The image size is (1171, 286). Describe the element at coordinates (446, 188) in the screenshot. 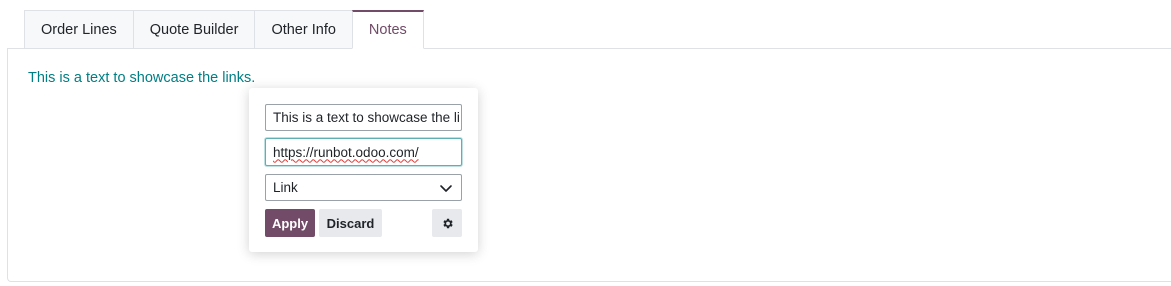

I see `chevron-down-icon` at that location.